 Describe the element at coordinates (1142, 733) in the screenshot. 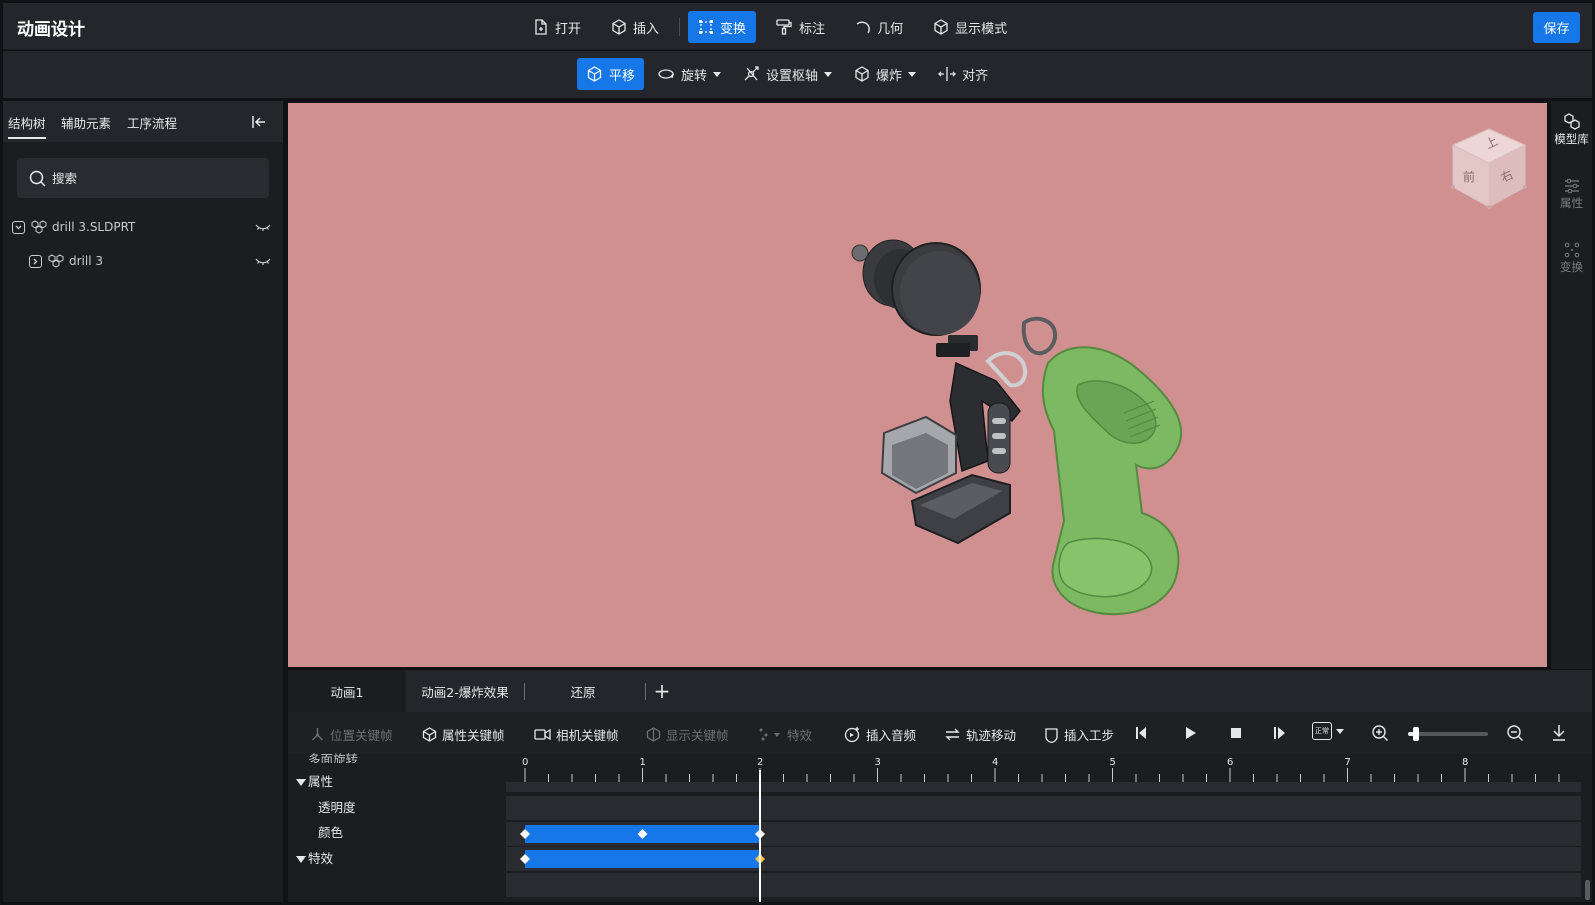

I see `step-back-icon` at that location.